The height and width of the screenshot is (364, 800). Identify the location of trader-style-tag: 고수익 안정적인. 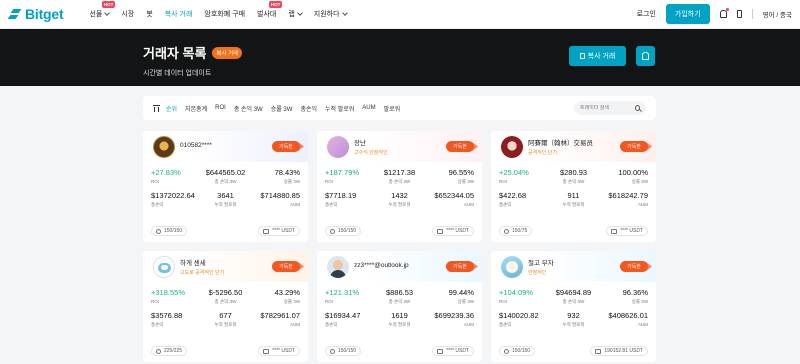
(371, 153).